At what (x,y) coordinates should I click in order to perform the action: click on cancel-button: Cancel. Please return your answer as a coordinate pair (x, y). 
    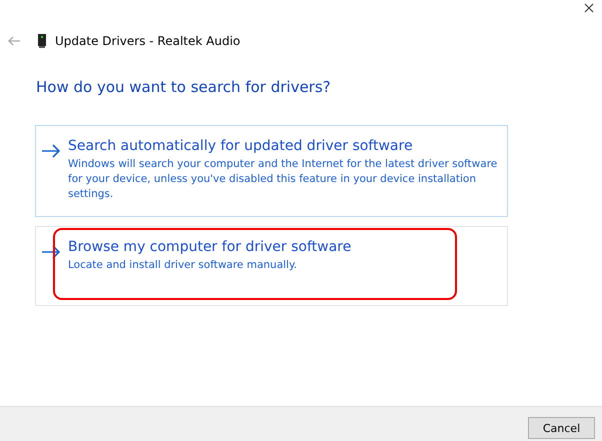
    Looking at the image, I should click on (561, 428).